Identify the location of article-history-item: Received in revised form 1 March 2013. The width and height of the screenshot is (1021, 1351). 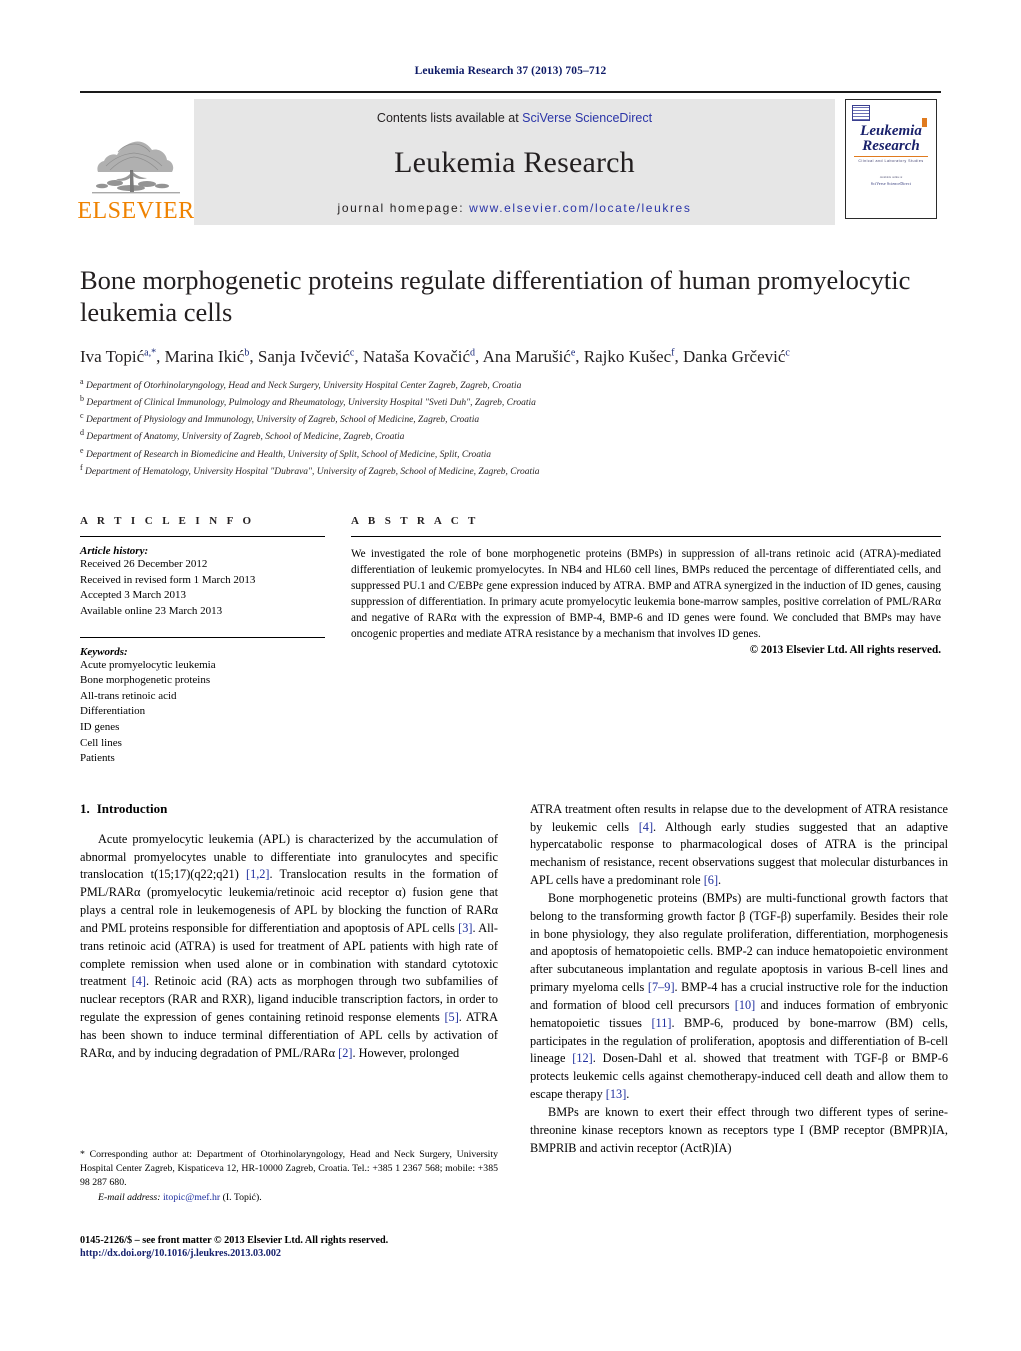
(168, 579).